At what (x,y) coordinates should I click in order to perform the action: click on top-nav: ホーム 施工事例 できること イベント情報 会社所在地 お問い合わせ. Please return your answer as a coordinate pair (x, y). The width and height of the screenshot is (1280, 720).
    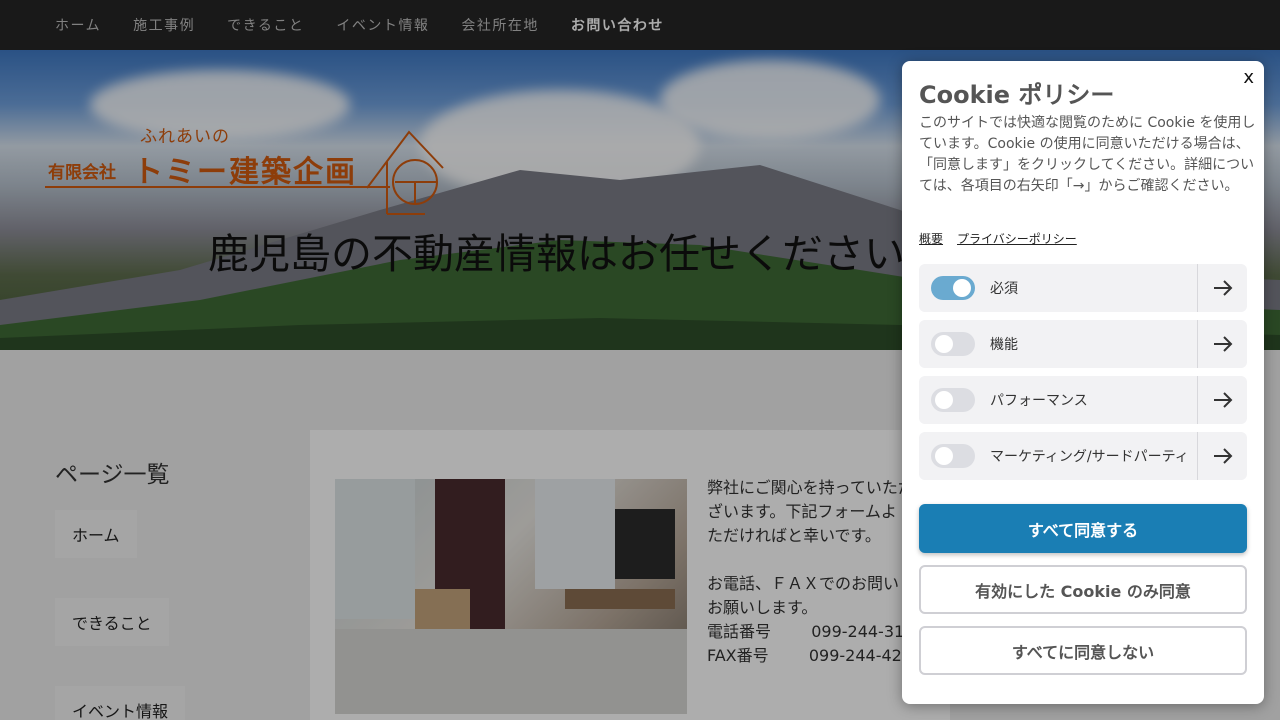
    Looking at the image, I should click on (640, 25).